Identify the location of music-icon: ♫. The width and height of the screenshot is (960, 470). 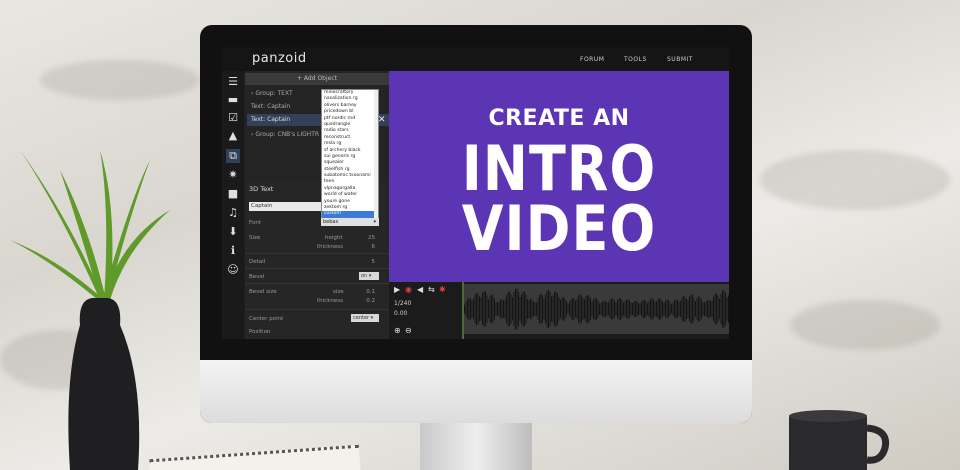
(233, 213).